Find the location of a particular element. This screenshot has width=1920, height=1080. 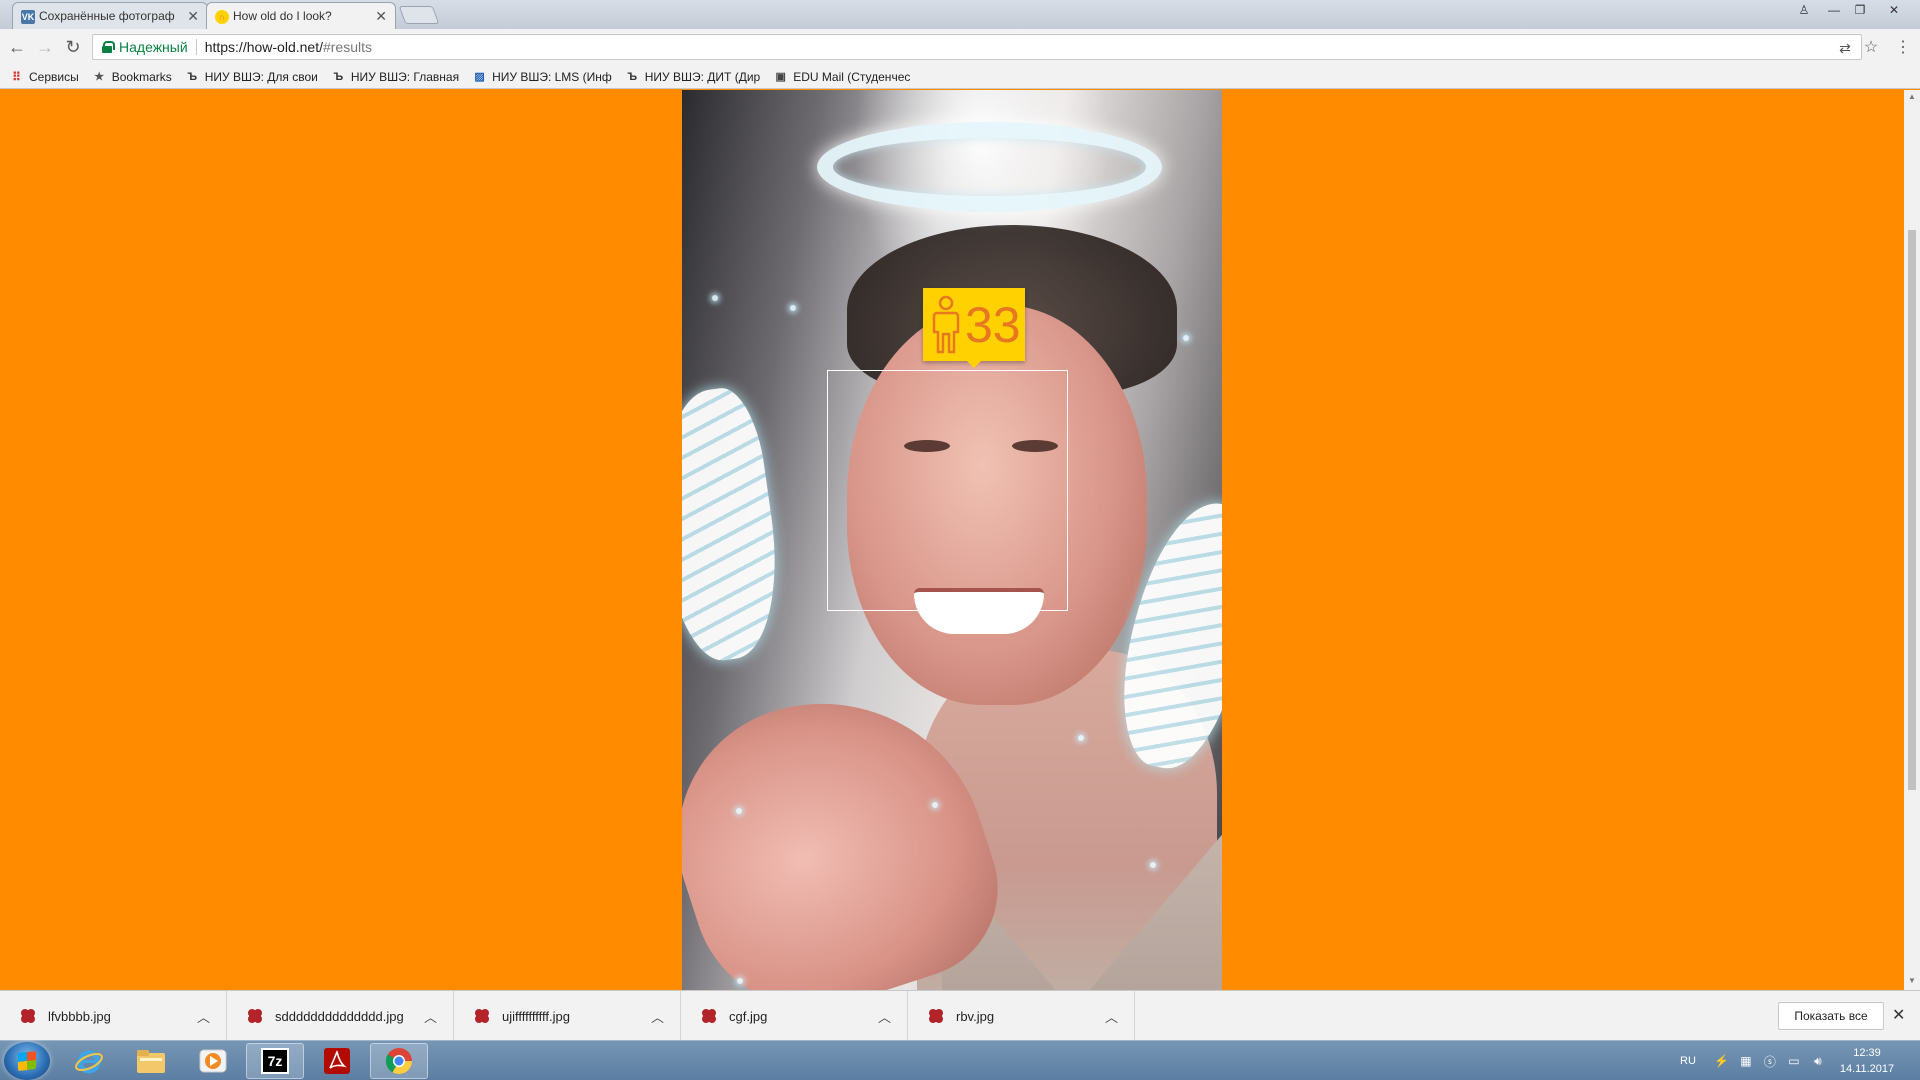

back-button: ← is located at coordinates (17, 47).